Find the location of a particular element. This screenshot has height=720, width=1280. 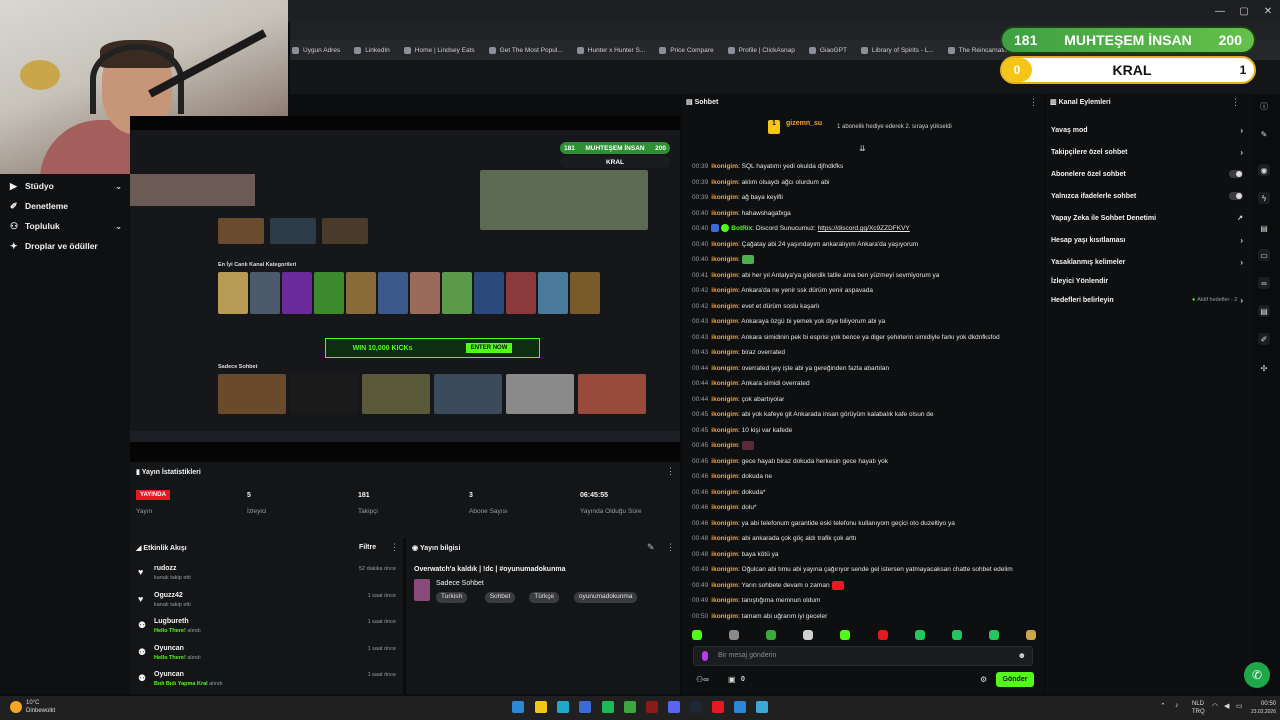

server-icon: ▤ is located at coordinates (1264, 311).